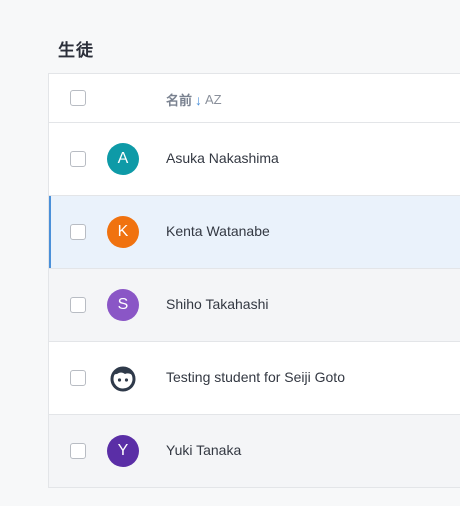  I want to click on student-name: Kenta Watanabe, so click(218, 231).